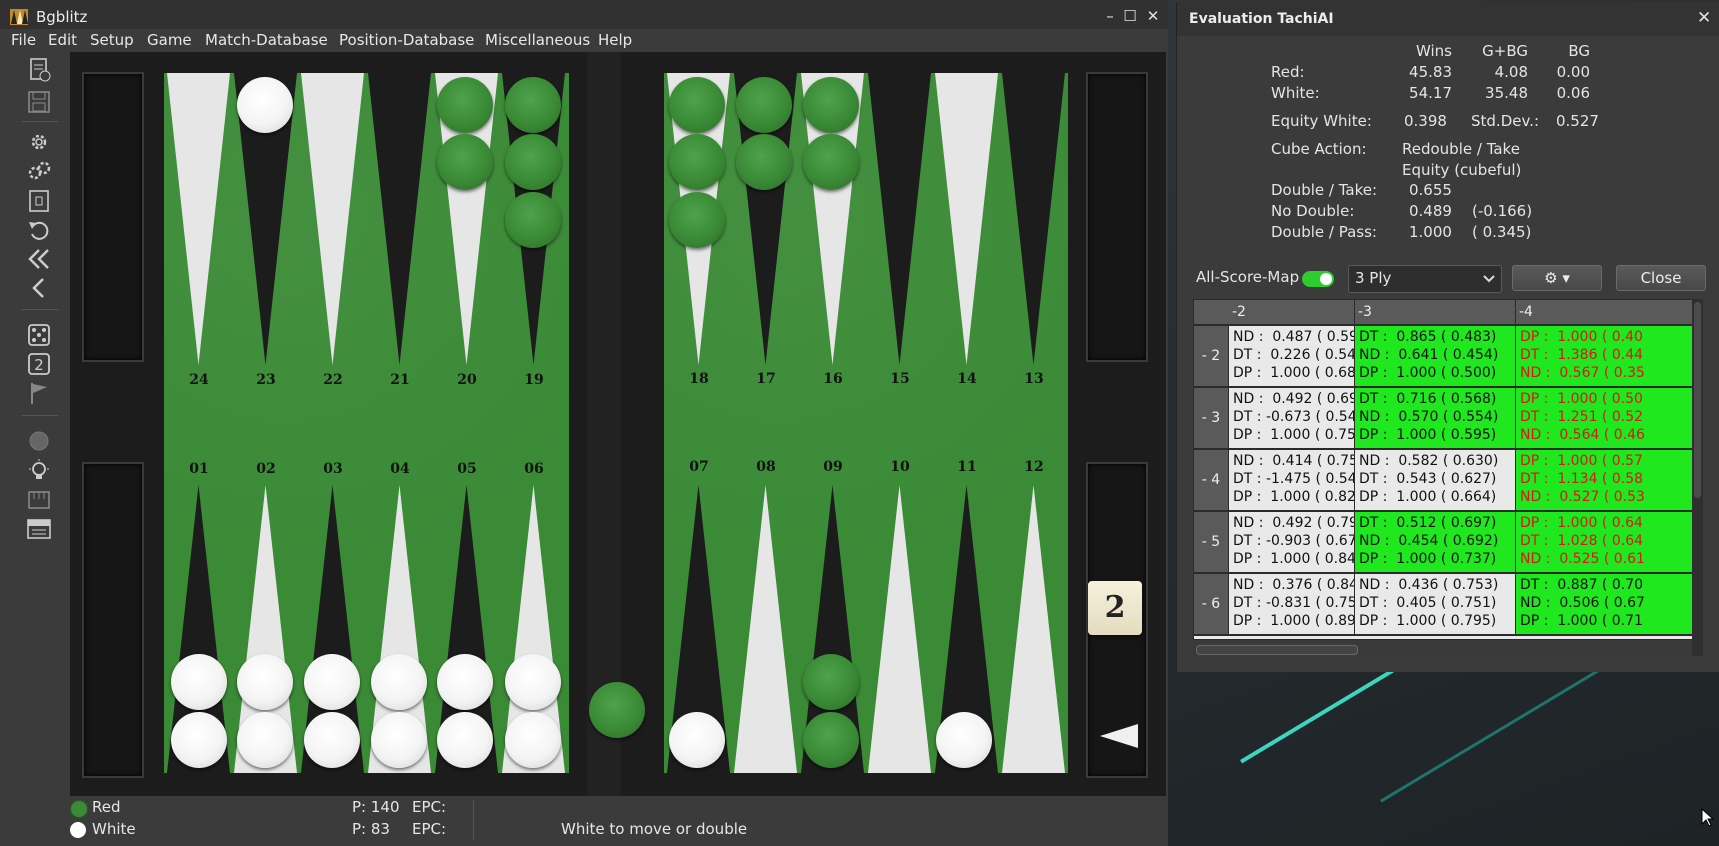 The height and width of the screenshot is (846, 1719). What do you see at coordinates (406, 40) in the screenshot?
I see `menu-position-database: Position-Database` at bounding box center [406, 40].